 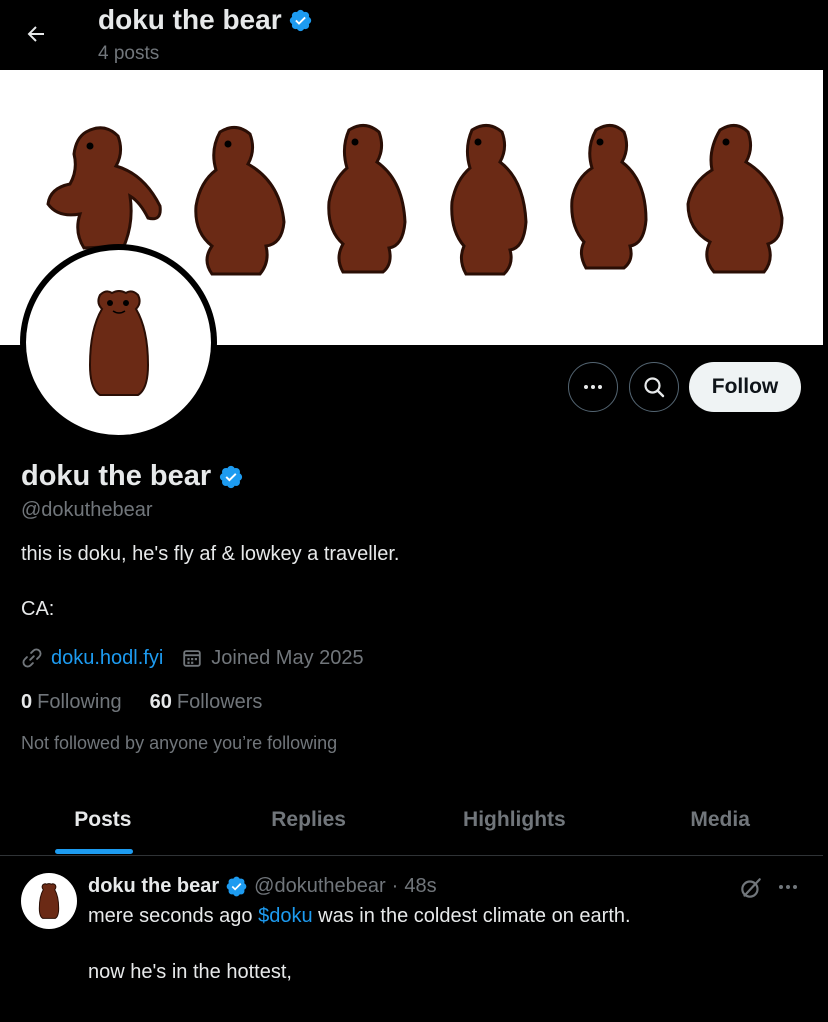 I want to click on tab-replies: Replies, so click(x=309, y=822).